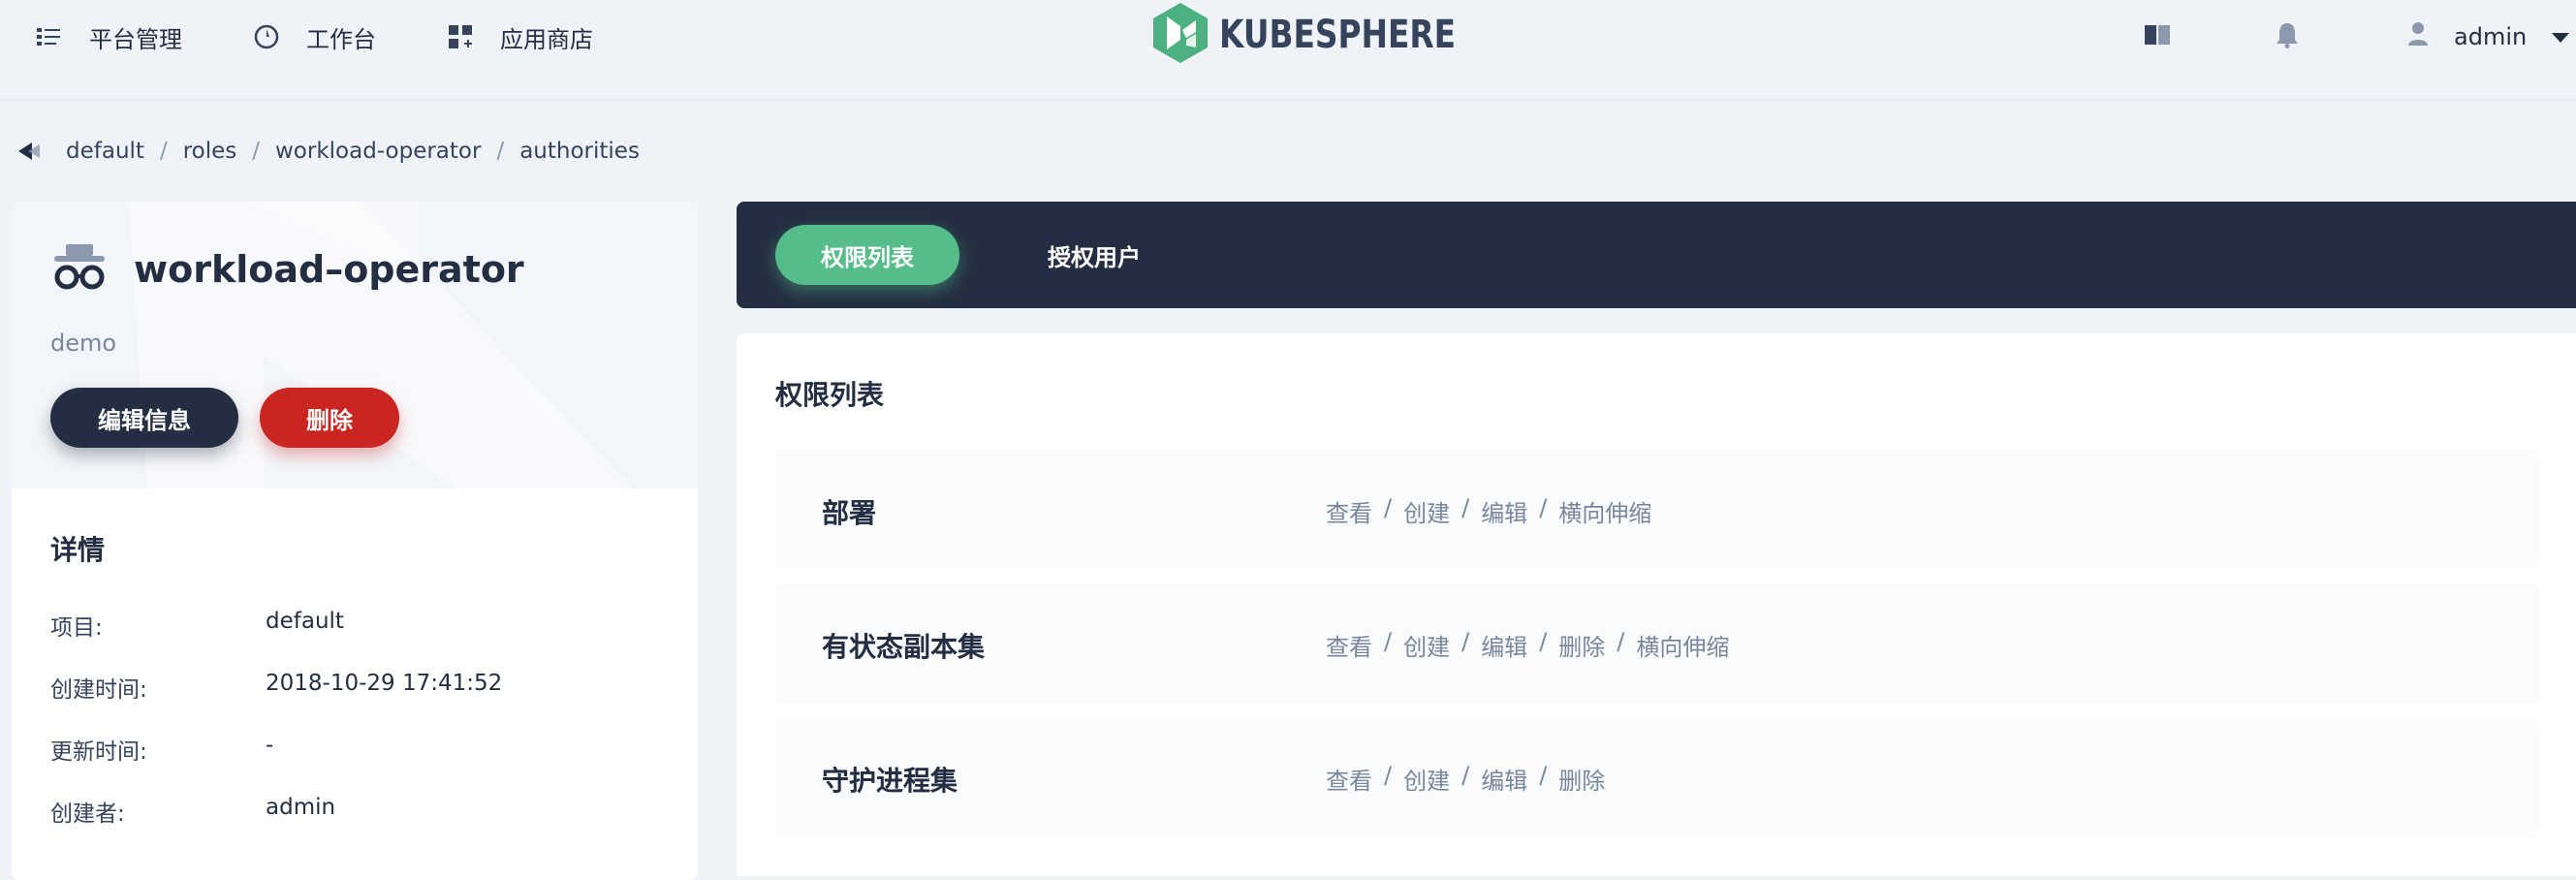 Image resolution: width=2576 pixels, height=880 pixels. Describe the element at coordinates (341, 39) in the screenshot. I see `nav-workbench-label: 工作台` at that location.